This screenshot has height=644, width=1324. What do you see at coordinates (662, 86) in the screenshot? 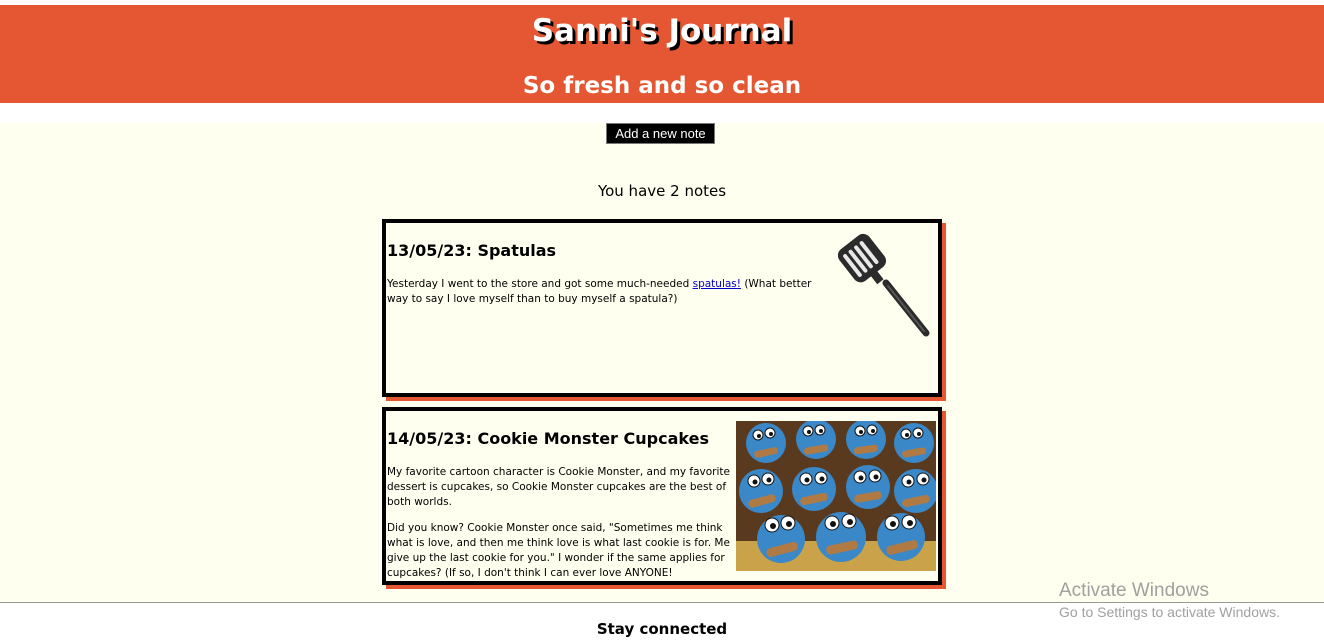
I see `site-subtitle: So fresh and so clean` at bounding box center [662, 86].